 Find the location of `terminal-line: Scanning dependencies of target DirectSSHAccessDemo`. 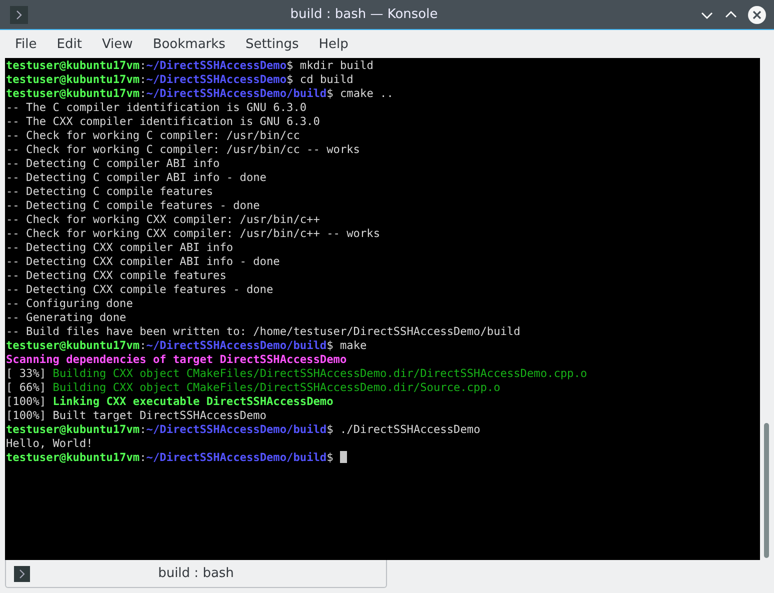

terminal-line: Scanning dependencies of target DirectSSHAccessDemo is located at coordinates (177, 360).